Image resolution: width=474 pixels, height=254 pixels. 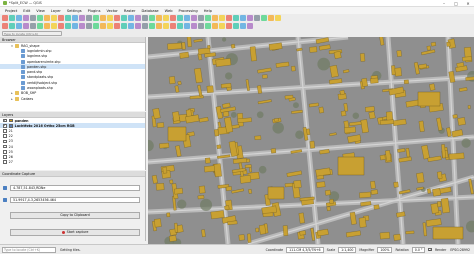 What do you see at coordinates (56, 11) in the screenshot?
I see `menu-layer: Layer` at bounding box center [56, 11].